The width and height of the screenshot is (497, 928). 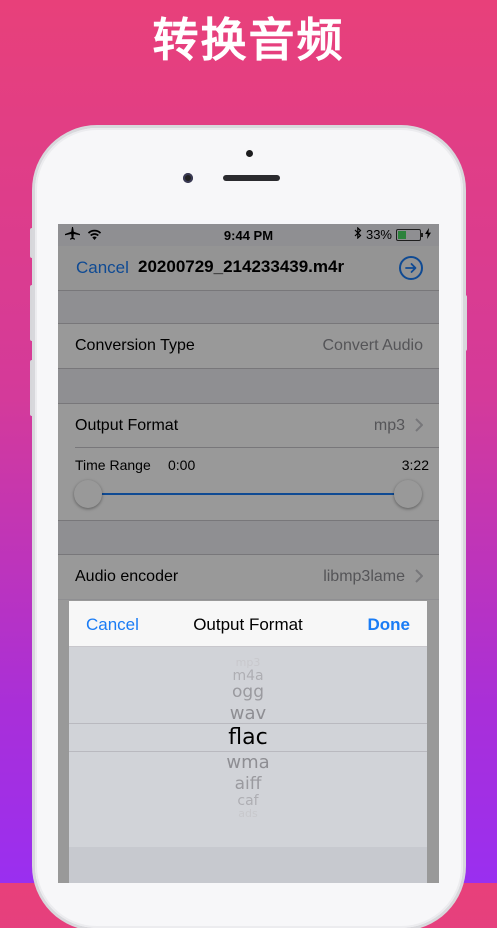 What do you see at coordinates (112, 625) in the screenshot?
I see `picker-cancel-button: Cancel` at bounding box center [112, 625].